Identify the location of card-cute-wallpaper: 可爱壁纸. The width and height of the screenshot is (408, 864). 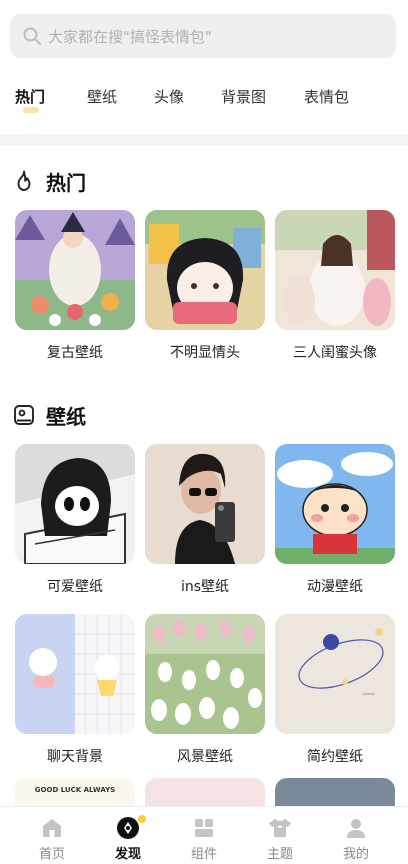
(75, 520).